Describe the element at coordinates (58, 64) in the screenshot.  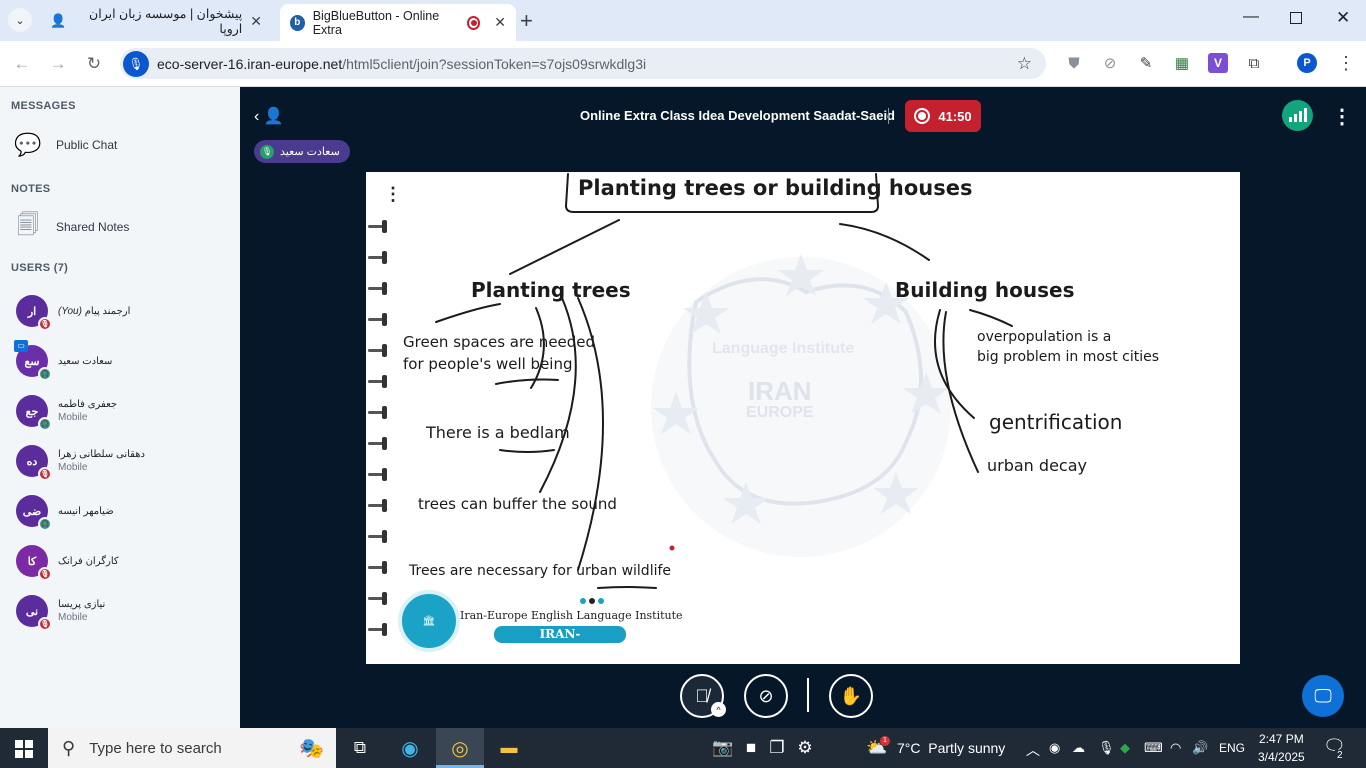
I see `forward-arrow-icon: →` at that location.